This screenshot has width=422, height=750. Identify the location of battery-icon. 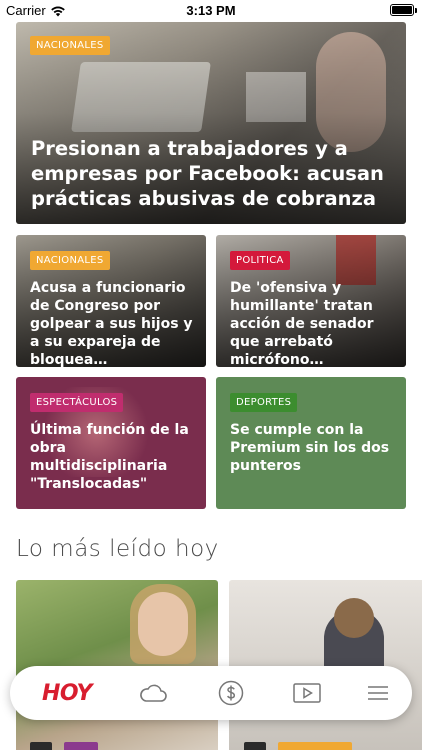
(403, 10).